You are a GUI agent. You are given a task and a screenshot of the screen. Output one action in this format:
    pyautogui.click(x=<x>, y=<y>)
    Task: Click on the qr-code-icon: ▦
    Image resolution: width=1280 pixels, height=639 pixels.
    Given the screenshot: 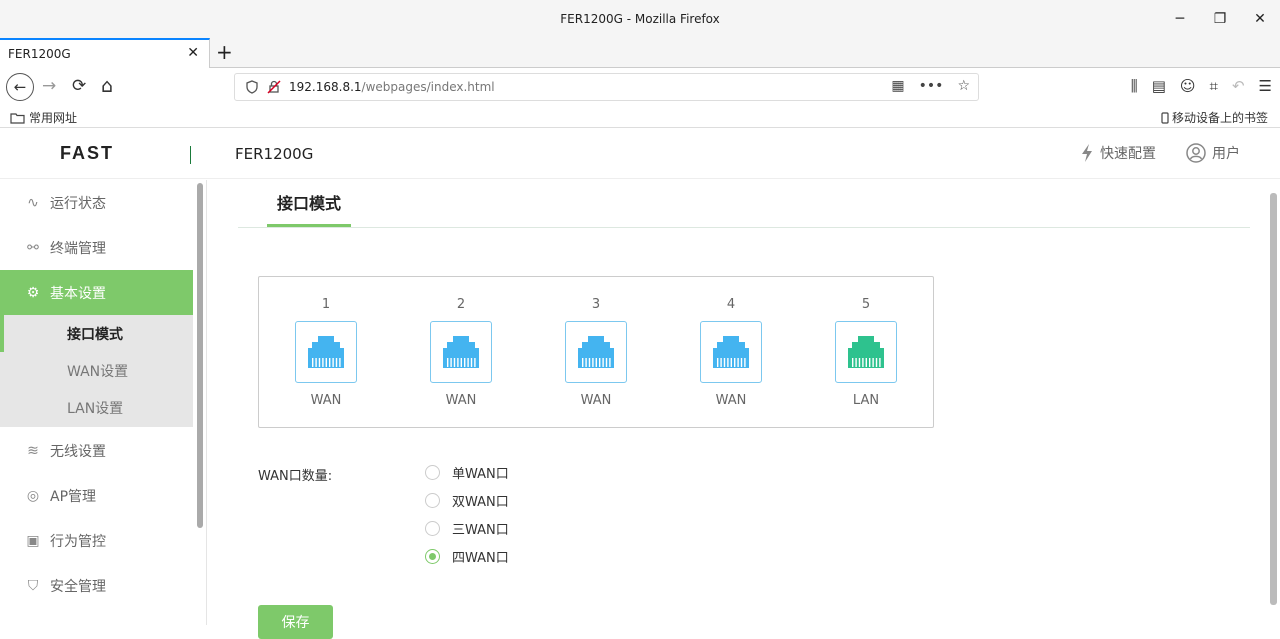 What is the action you would take?
    pyautogui.click(x=897, y=86)
    